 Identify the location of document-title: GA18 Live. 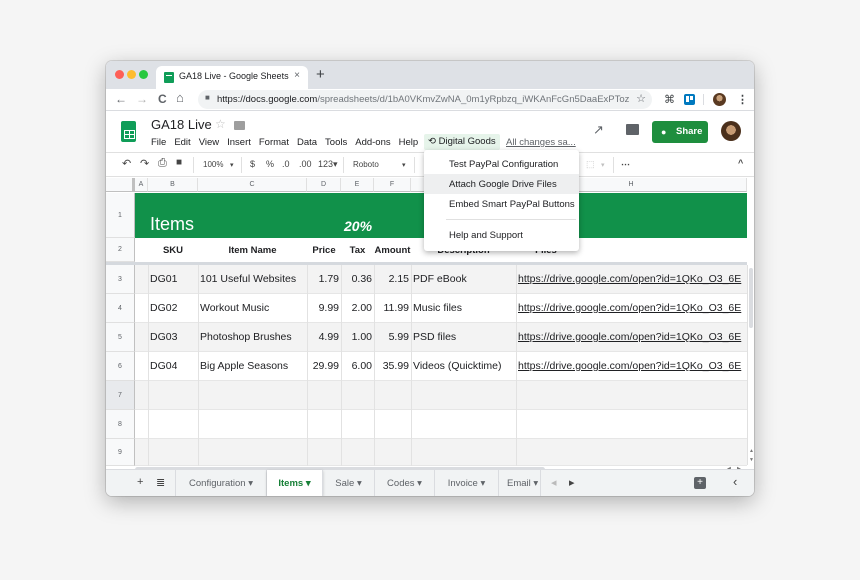
(181, 124).